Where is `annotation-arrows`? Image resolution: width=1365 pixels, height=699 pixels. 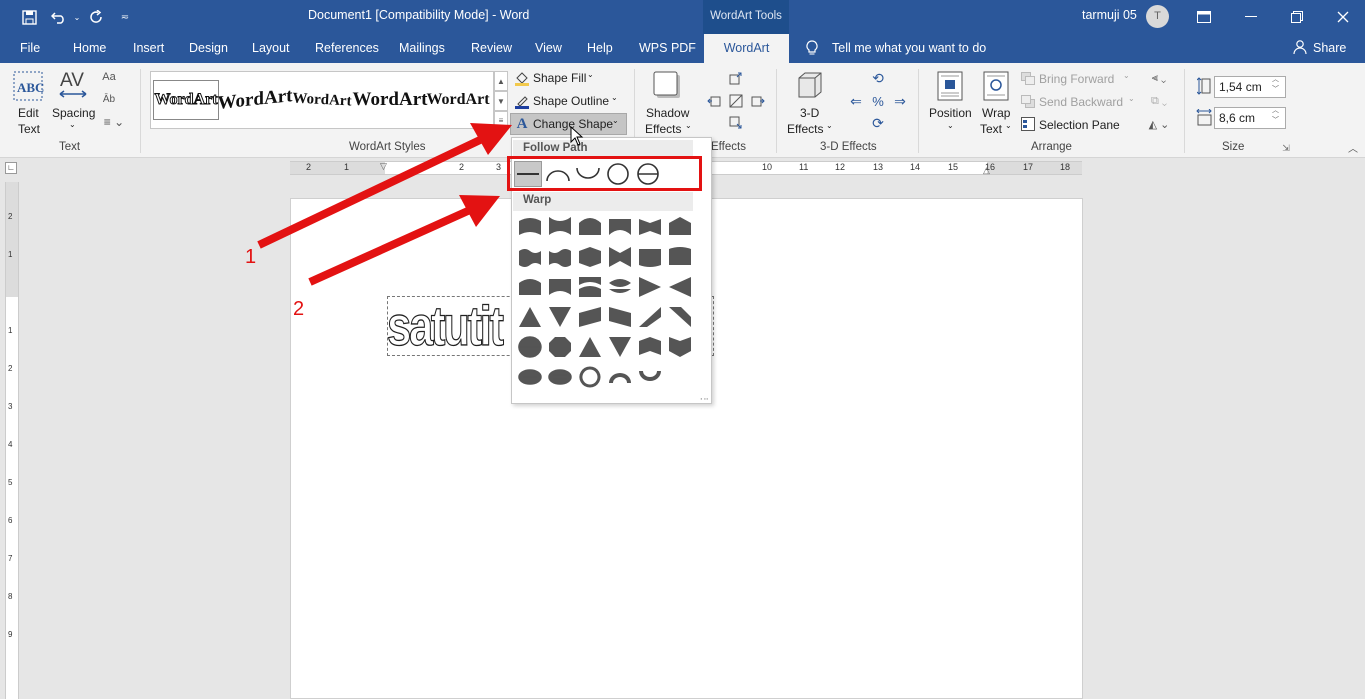 annotation-arrows is located at coordinates (384, 204).